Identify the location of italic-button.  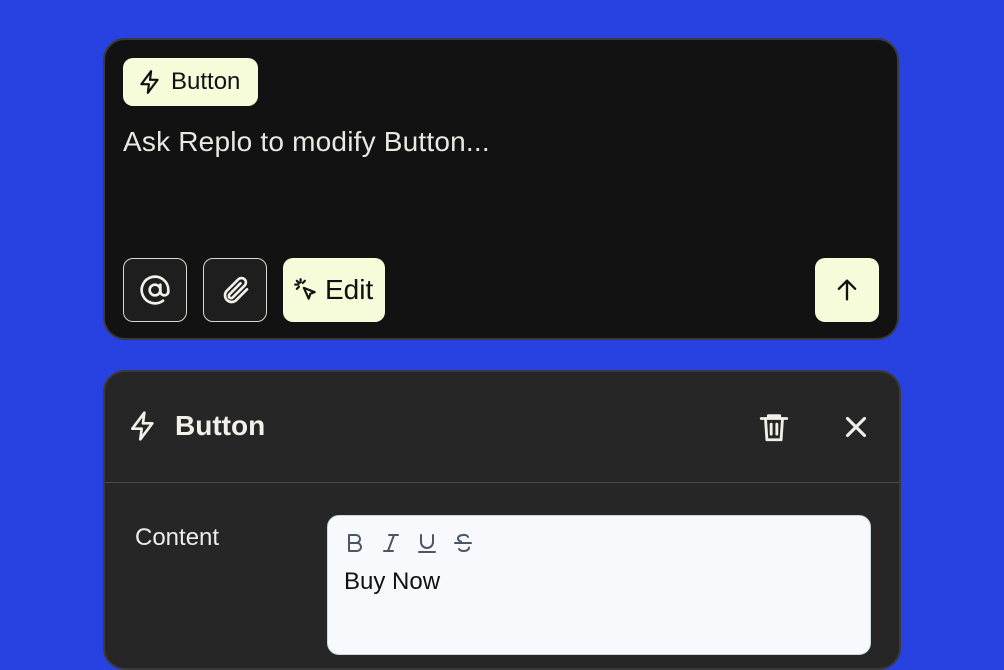
(391, 543).